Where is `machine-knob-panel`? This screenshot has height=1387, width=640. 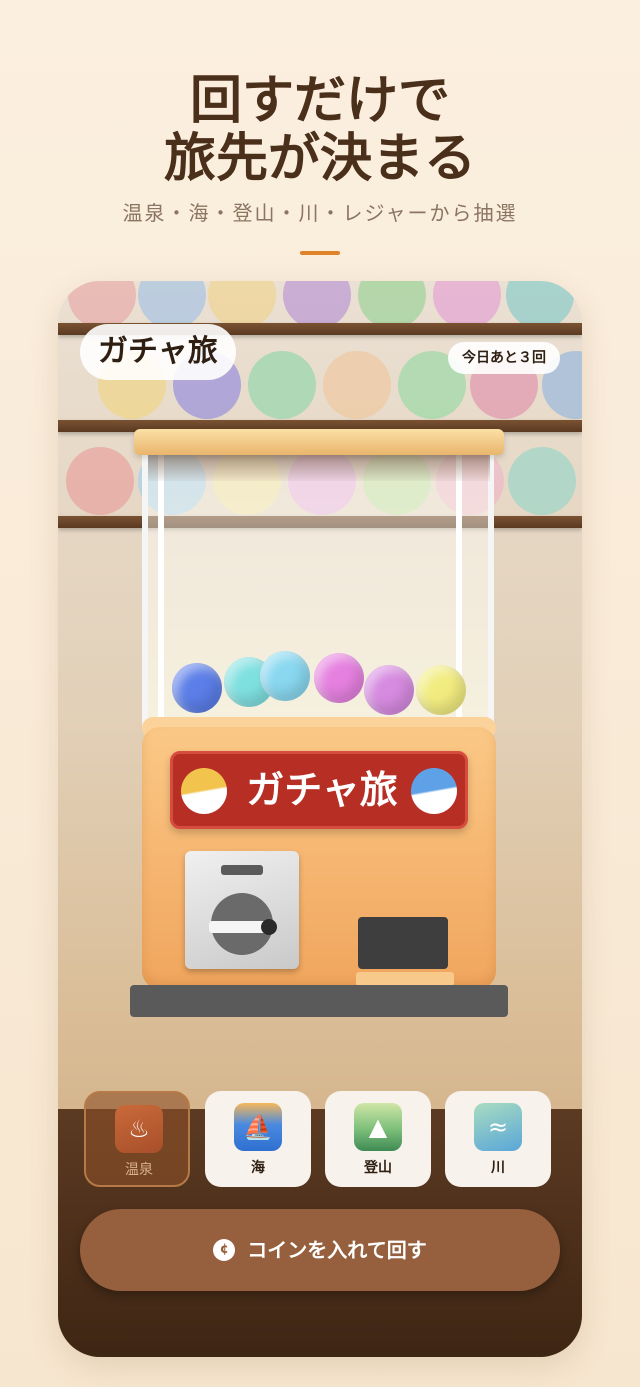
machine-knob-panel is located at coordinates (242, 910).